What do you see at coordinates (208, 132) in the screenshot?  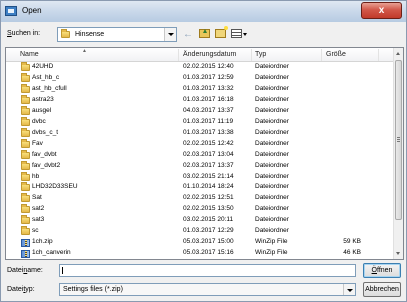 I see `file-date: 01.03.2017 13:38` at bounding box center [208, 132].